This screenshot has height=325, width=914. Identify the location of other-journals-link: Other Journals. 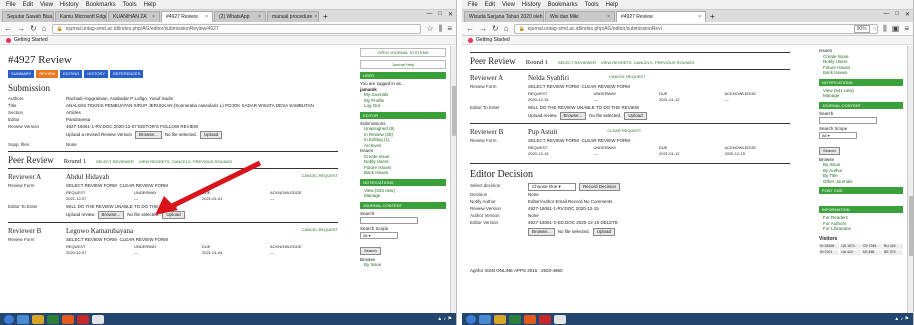
(861, 182).